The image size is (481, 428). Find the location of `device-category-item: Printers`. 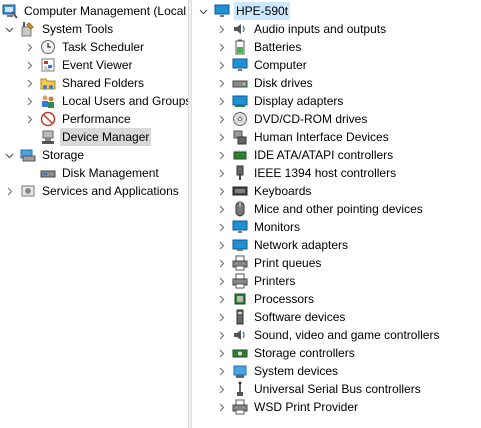

device-category-item: Printers is located at coordinates (256, 281).